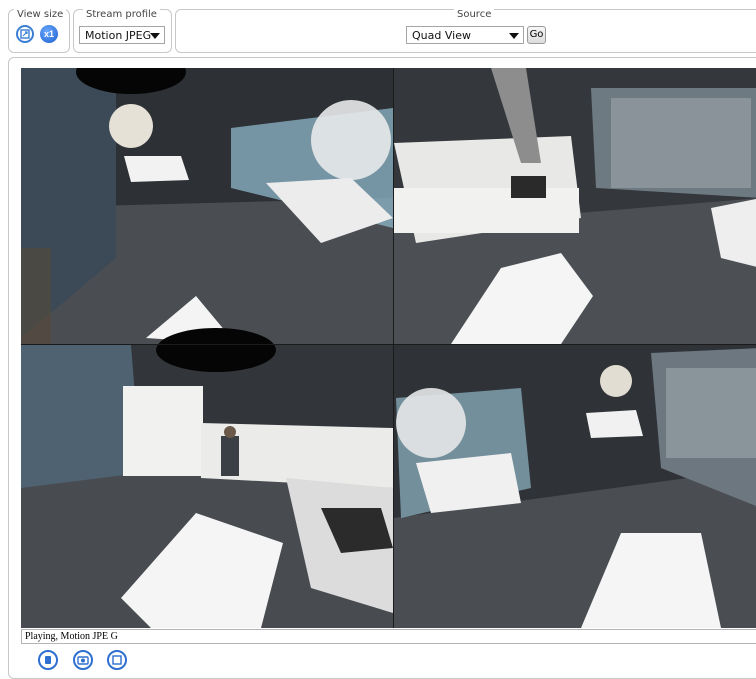  What do you see at coordinates (48, 660) in the screenshot?
I see `stop-icon` at bounding box center [48, 660].